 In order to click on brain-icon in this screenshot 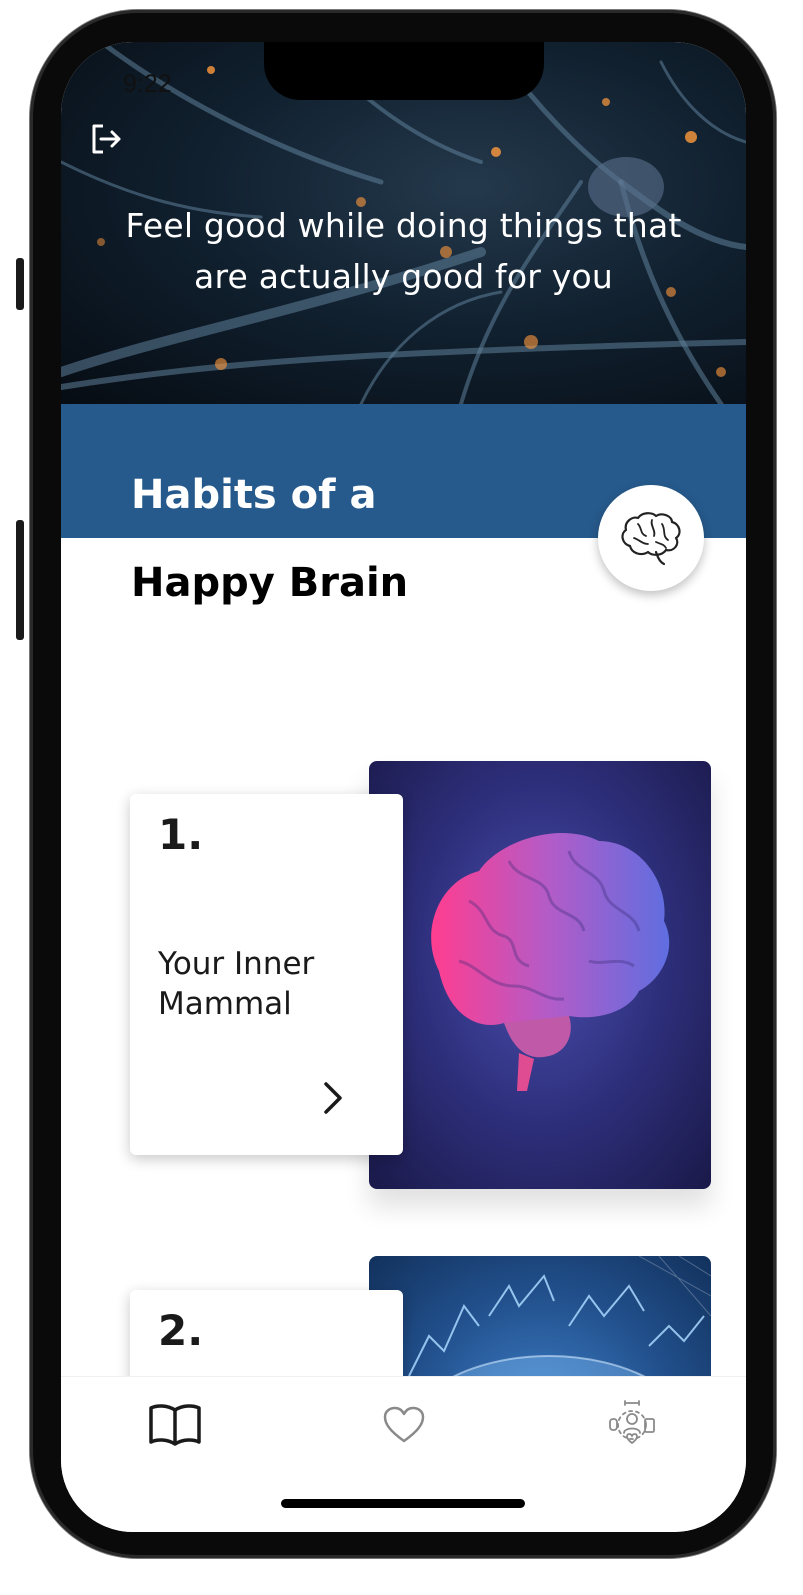, I will do `click(651, 539)`.